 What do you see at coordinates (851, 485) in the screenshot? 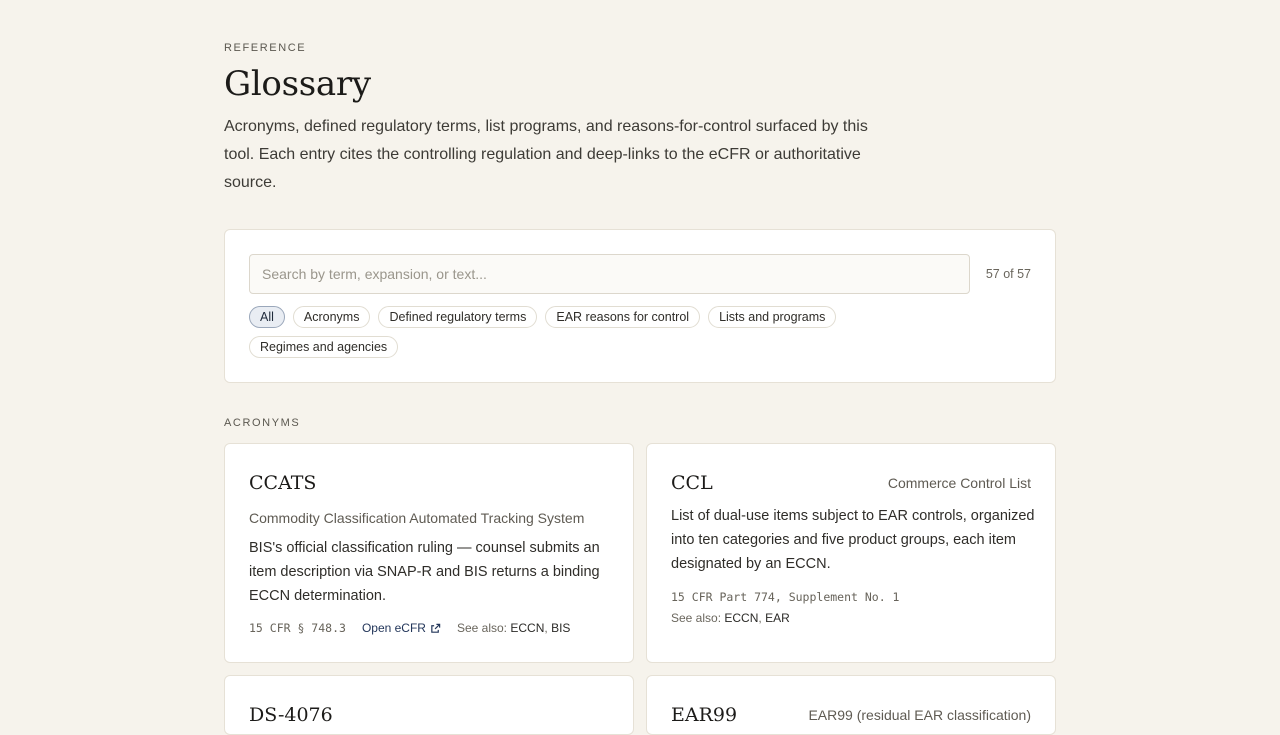
I see `card-header: CCL Commerce Control List` at bounding box center [851, 485].